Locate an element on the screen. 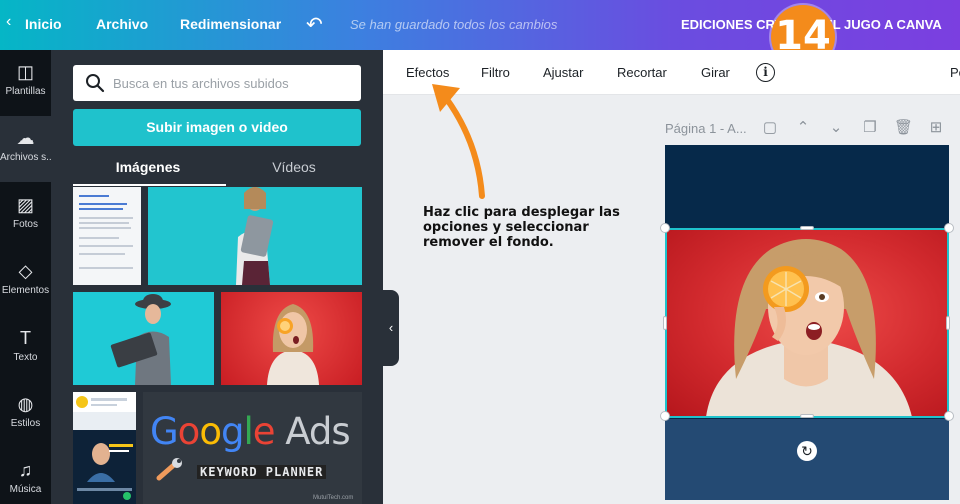 This screenshot has height=504, width=960. active-tab-indicator is located at coordinates (149, 185).